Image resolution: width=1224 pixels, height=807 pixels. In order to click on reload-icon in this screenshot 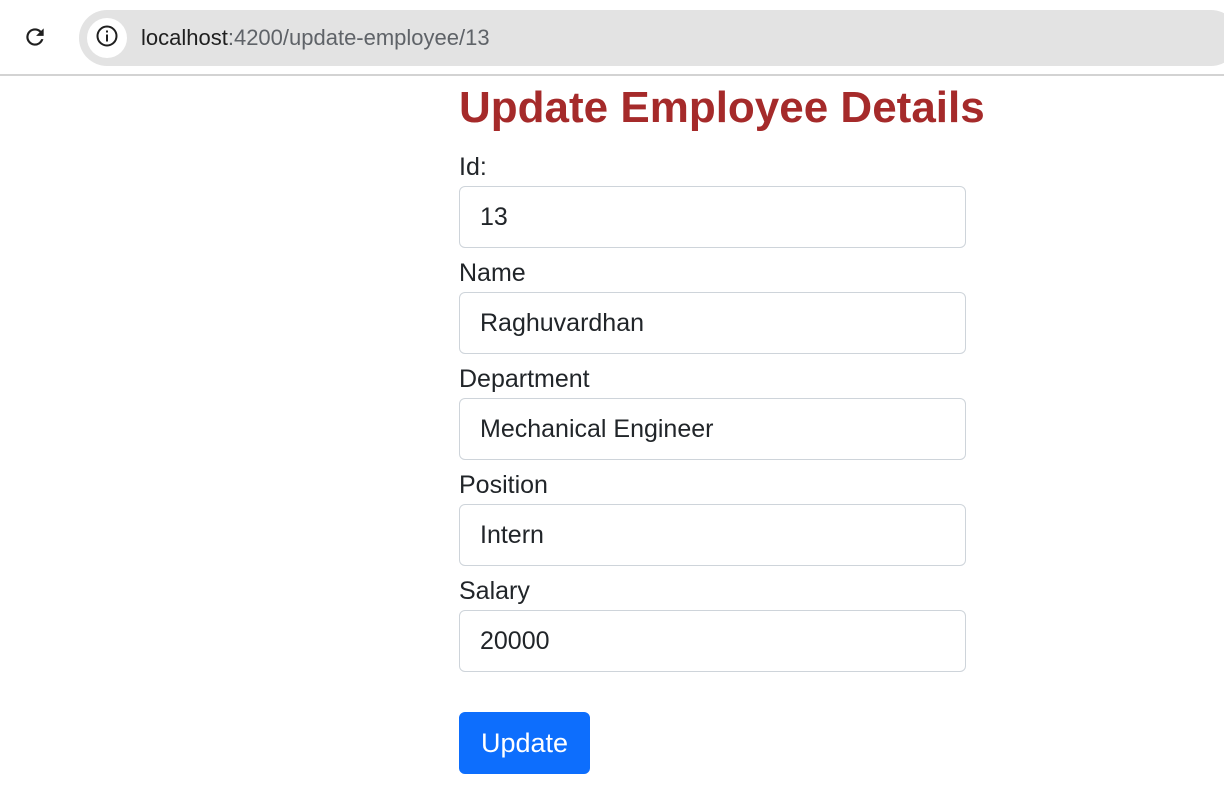, I will do `click(35, 39)`.